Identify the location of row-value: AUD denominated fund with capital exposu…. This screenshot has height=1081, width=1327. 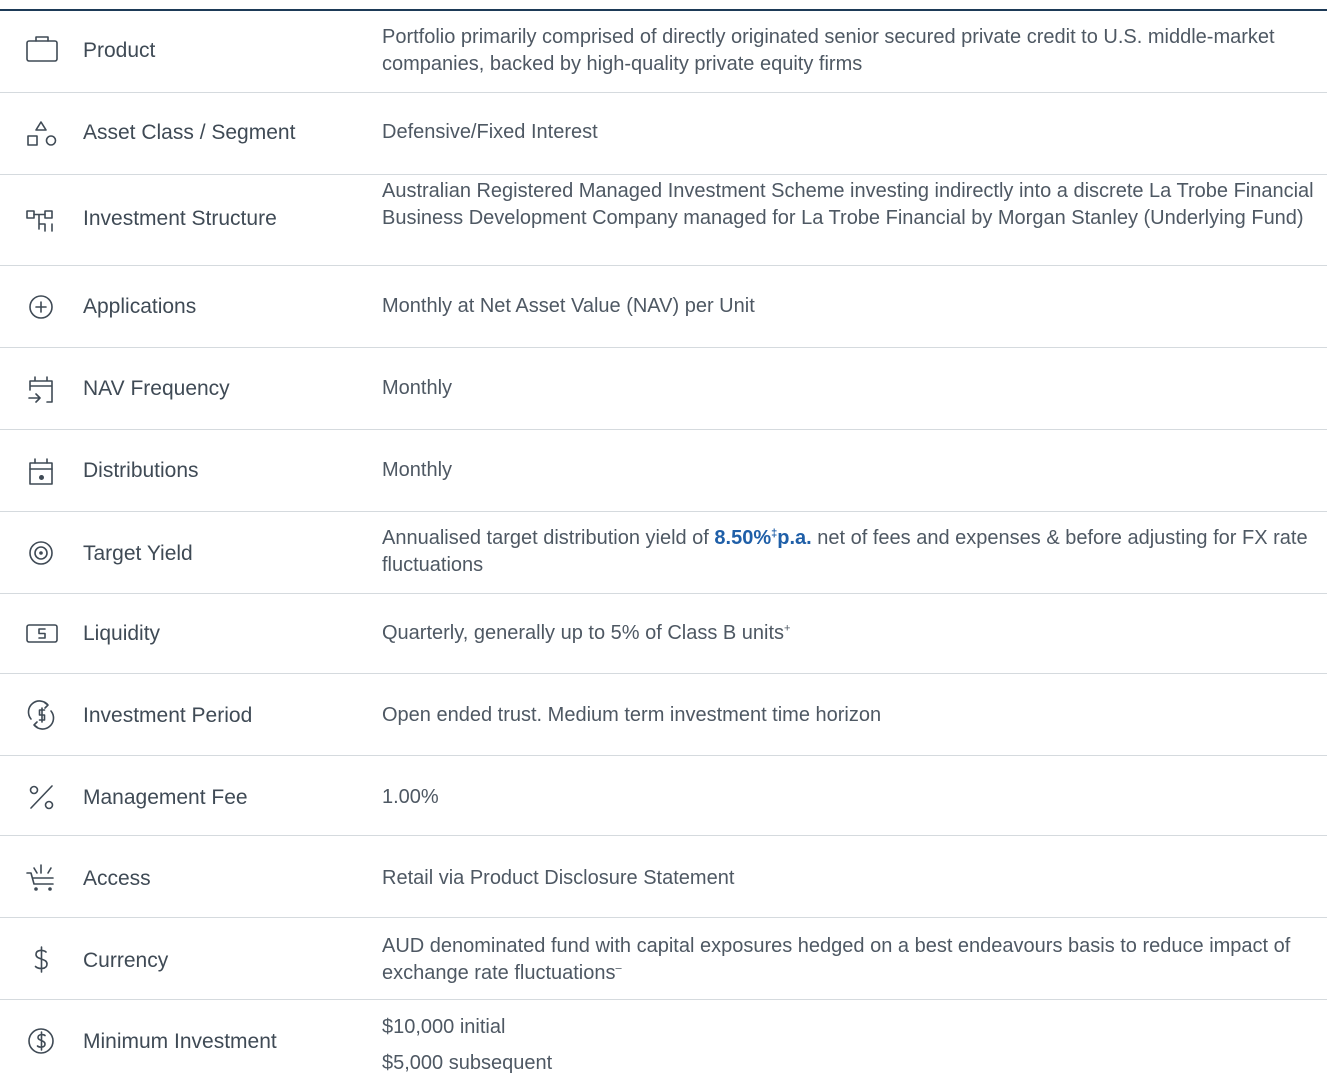
(836, 959).